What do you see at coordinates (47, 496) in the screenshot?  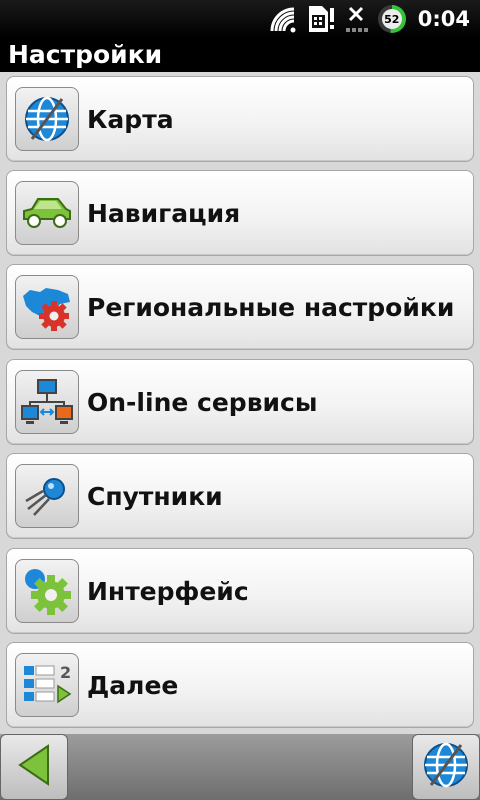 I see `satellite-icon` at bounding box center [47, 496].